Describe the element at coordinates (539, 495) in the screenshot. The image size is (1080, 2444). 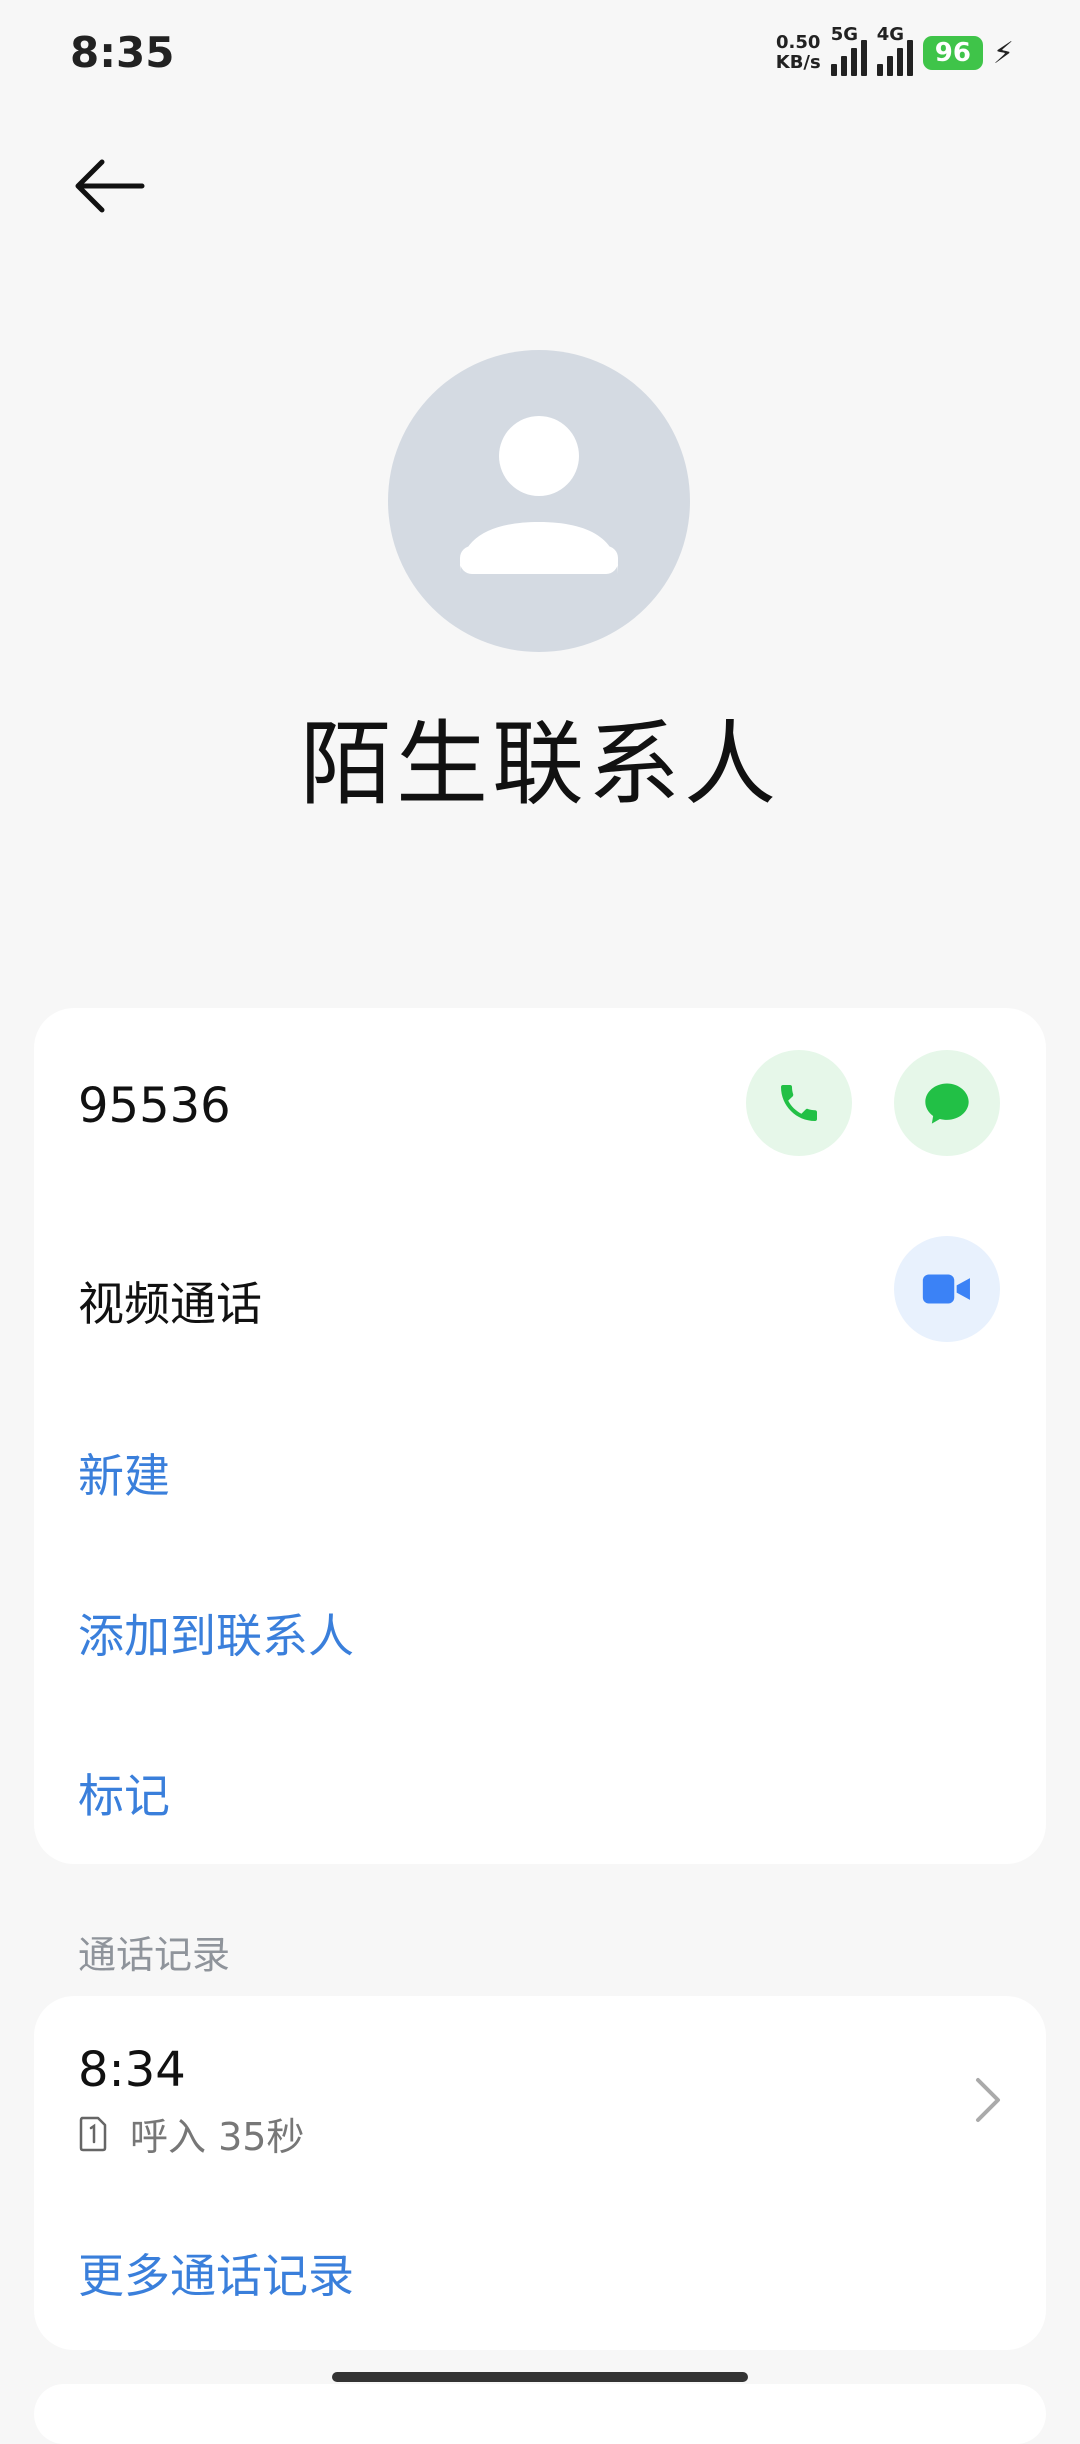
I see `person-icon` at that location.